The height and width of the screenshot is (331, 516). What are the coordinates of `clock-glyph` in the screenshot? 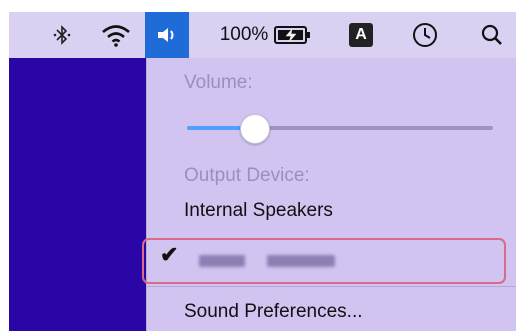 It's located at (425, 35).